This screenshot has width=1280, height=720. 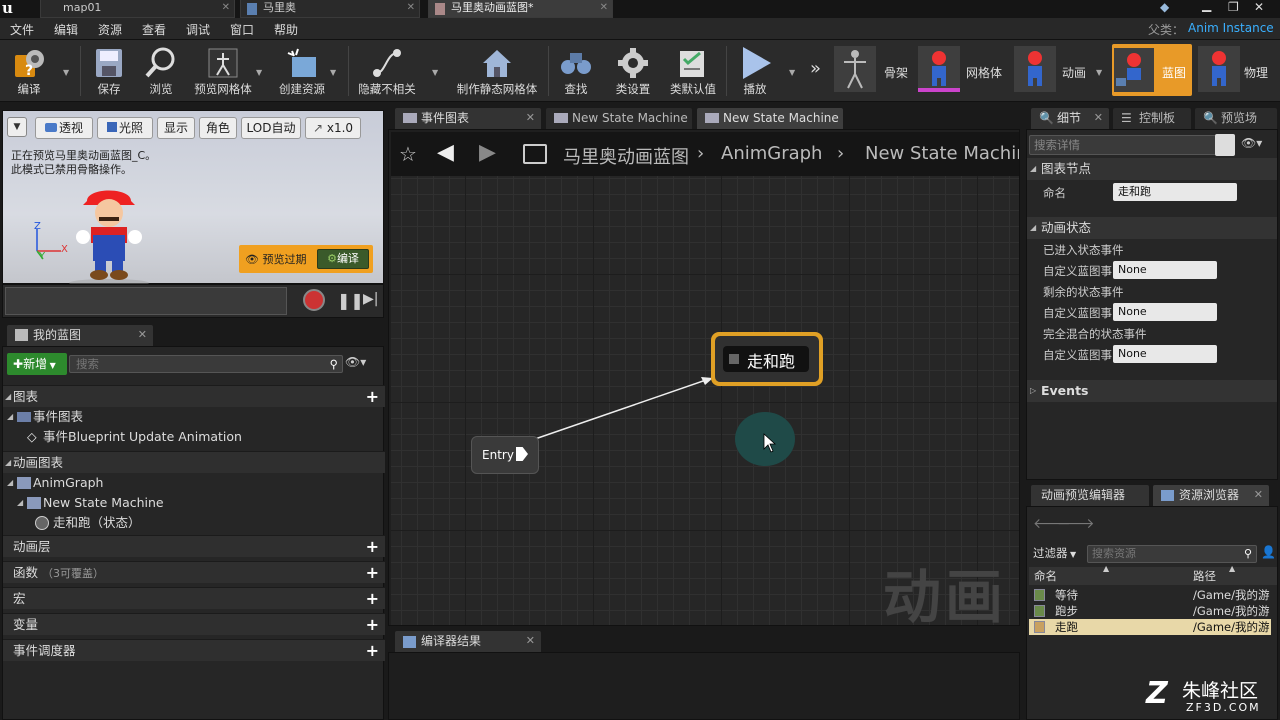 I want to click on minimize-icon: ▁, so click(x=1206, y=6).